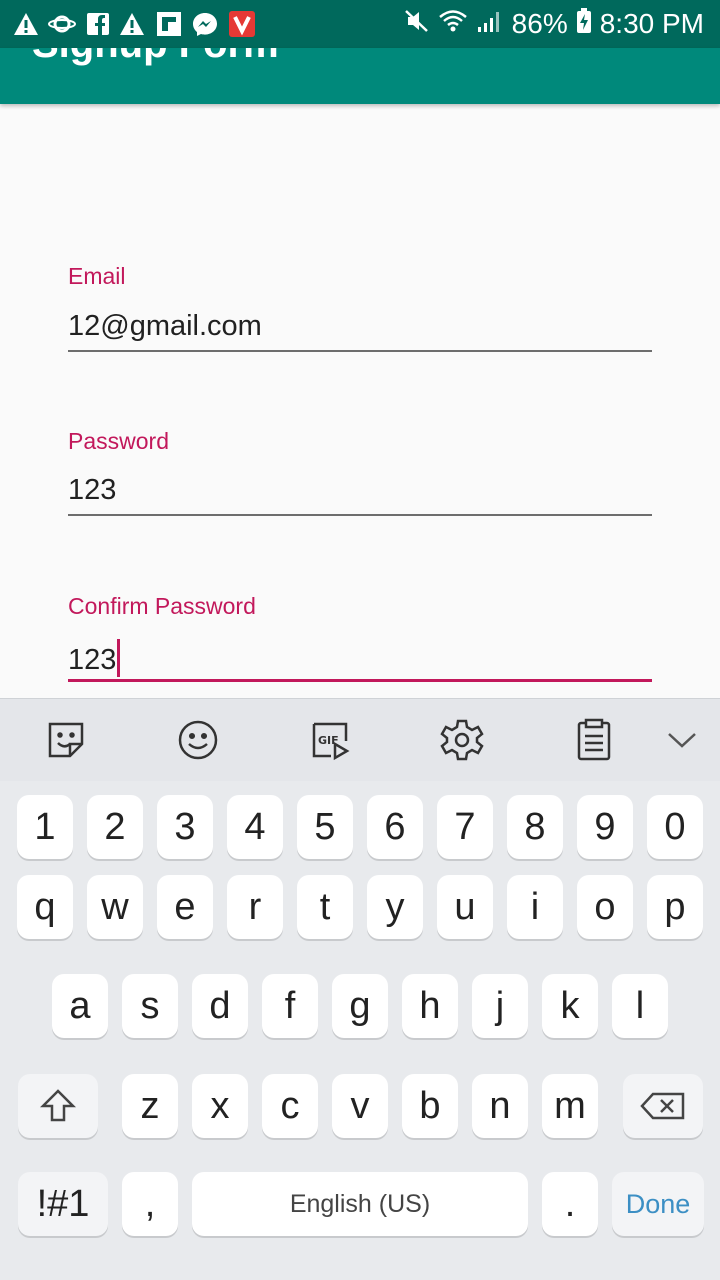 The width and height of the screenshot is (720, 1280). Describe the element at coordinates (62, 24) in the screenshot. I see `saturn-icon` at that location.